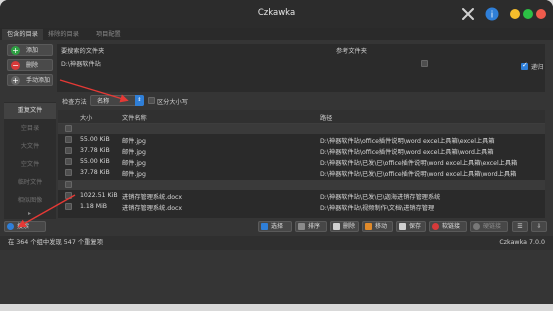  What do you see at coordinates (515, 14) in the screenshot?
I see `minimize-button` at bounding box center [515, 14].